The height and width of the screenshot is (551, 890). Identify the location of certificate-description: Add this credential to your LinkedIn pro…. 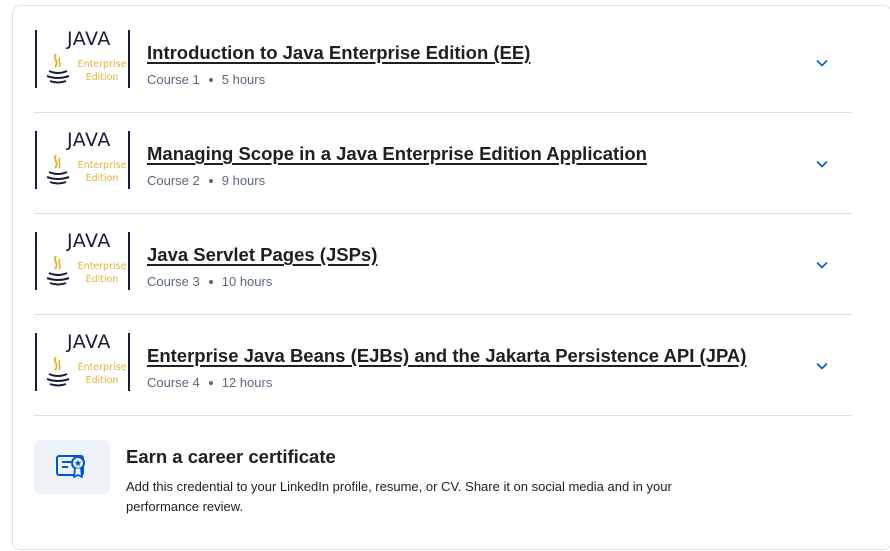
(399, 496).